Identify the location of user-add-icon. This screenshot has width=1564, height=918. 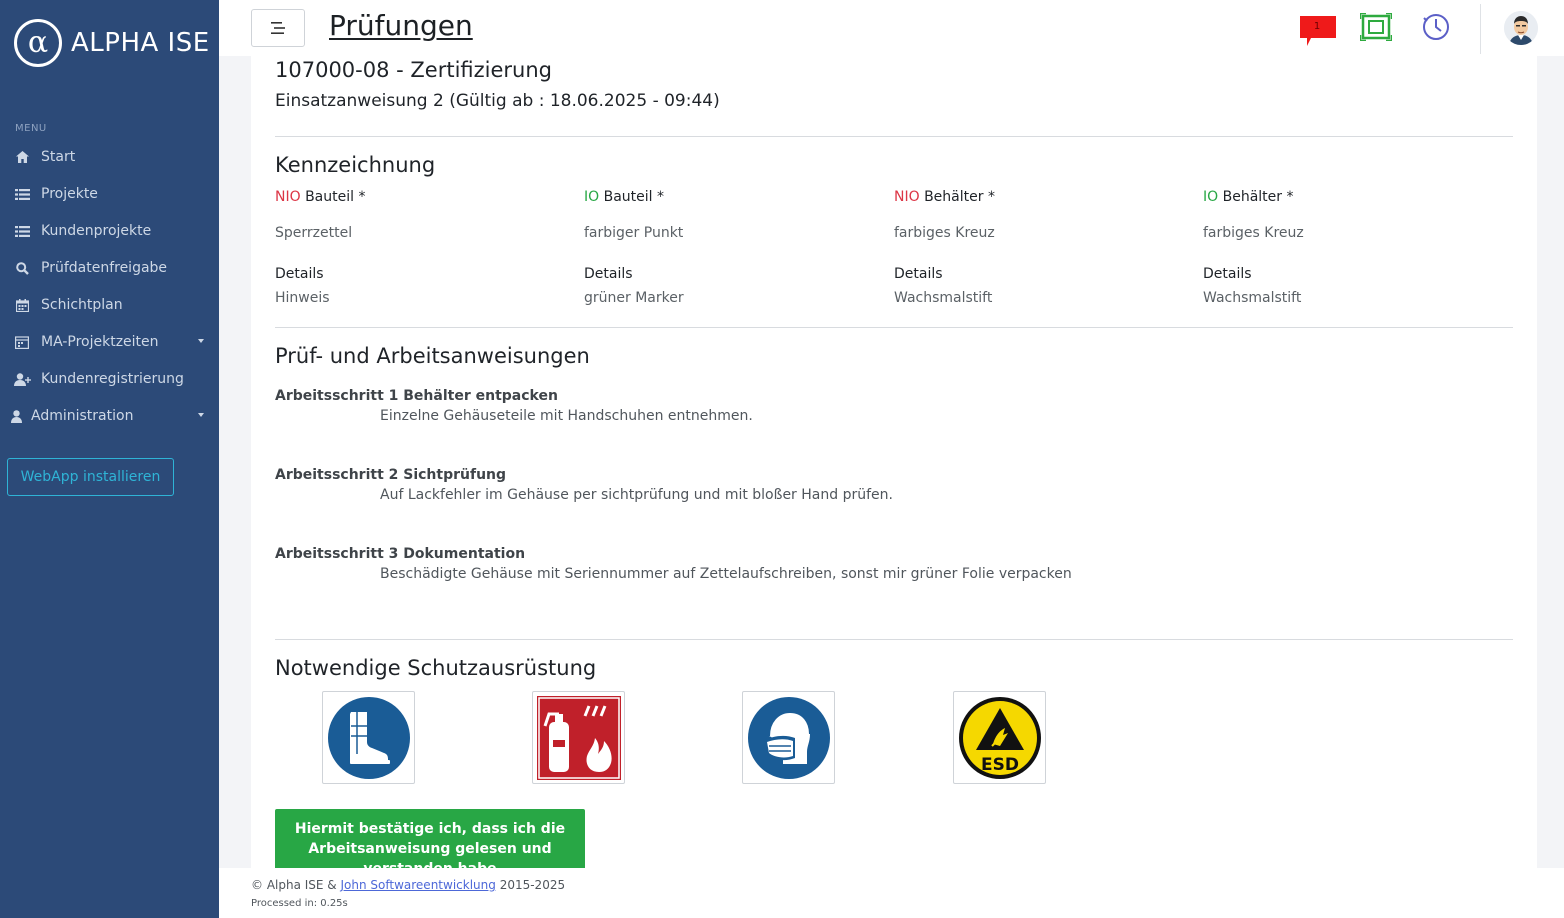
(22, 379).